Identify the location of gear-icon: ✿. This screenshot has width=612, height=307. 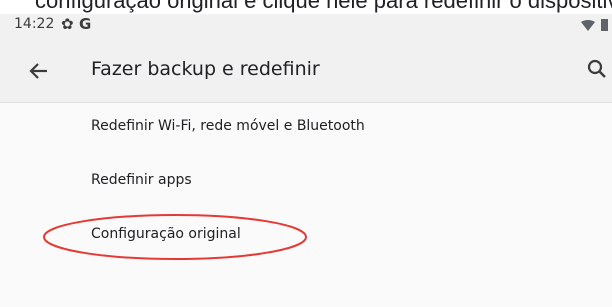
(67, 24).